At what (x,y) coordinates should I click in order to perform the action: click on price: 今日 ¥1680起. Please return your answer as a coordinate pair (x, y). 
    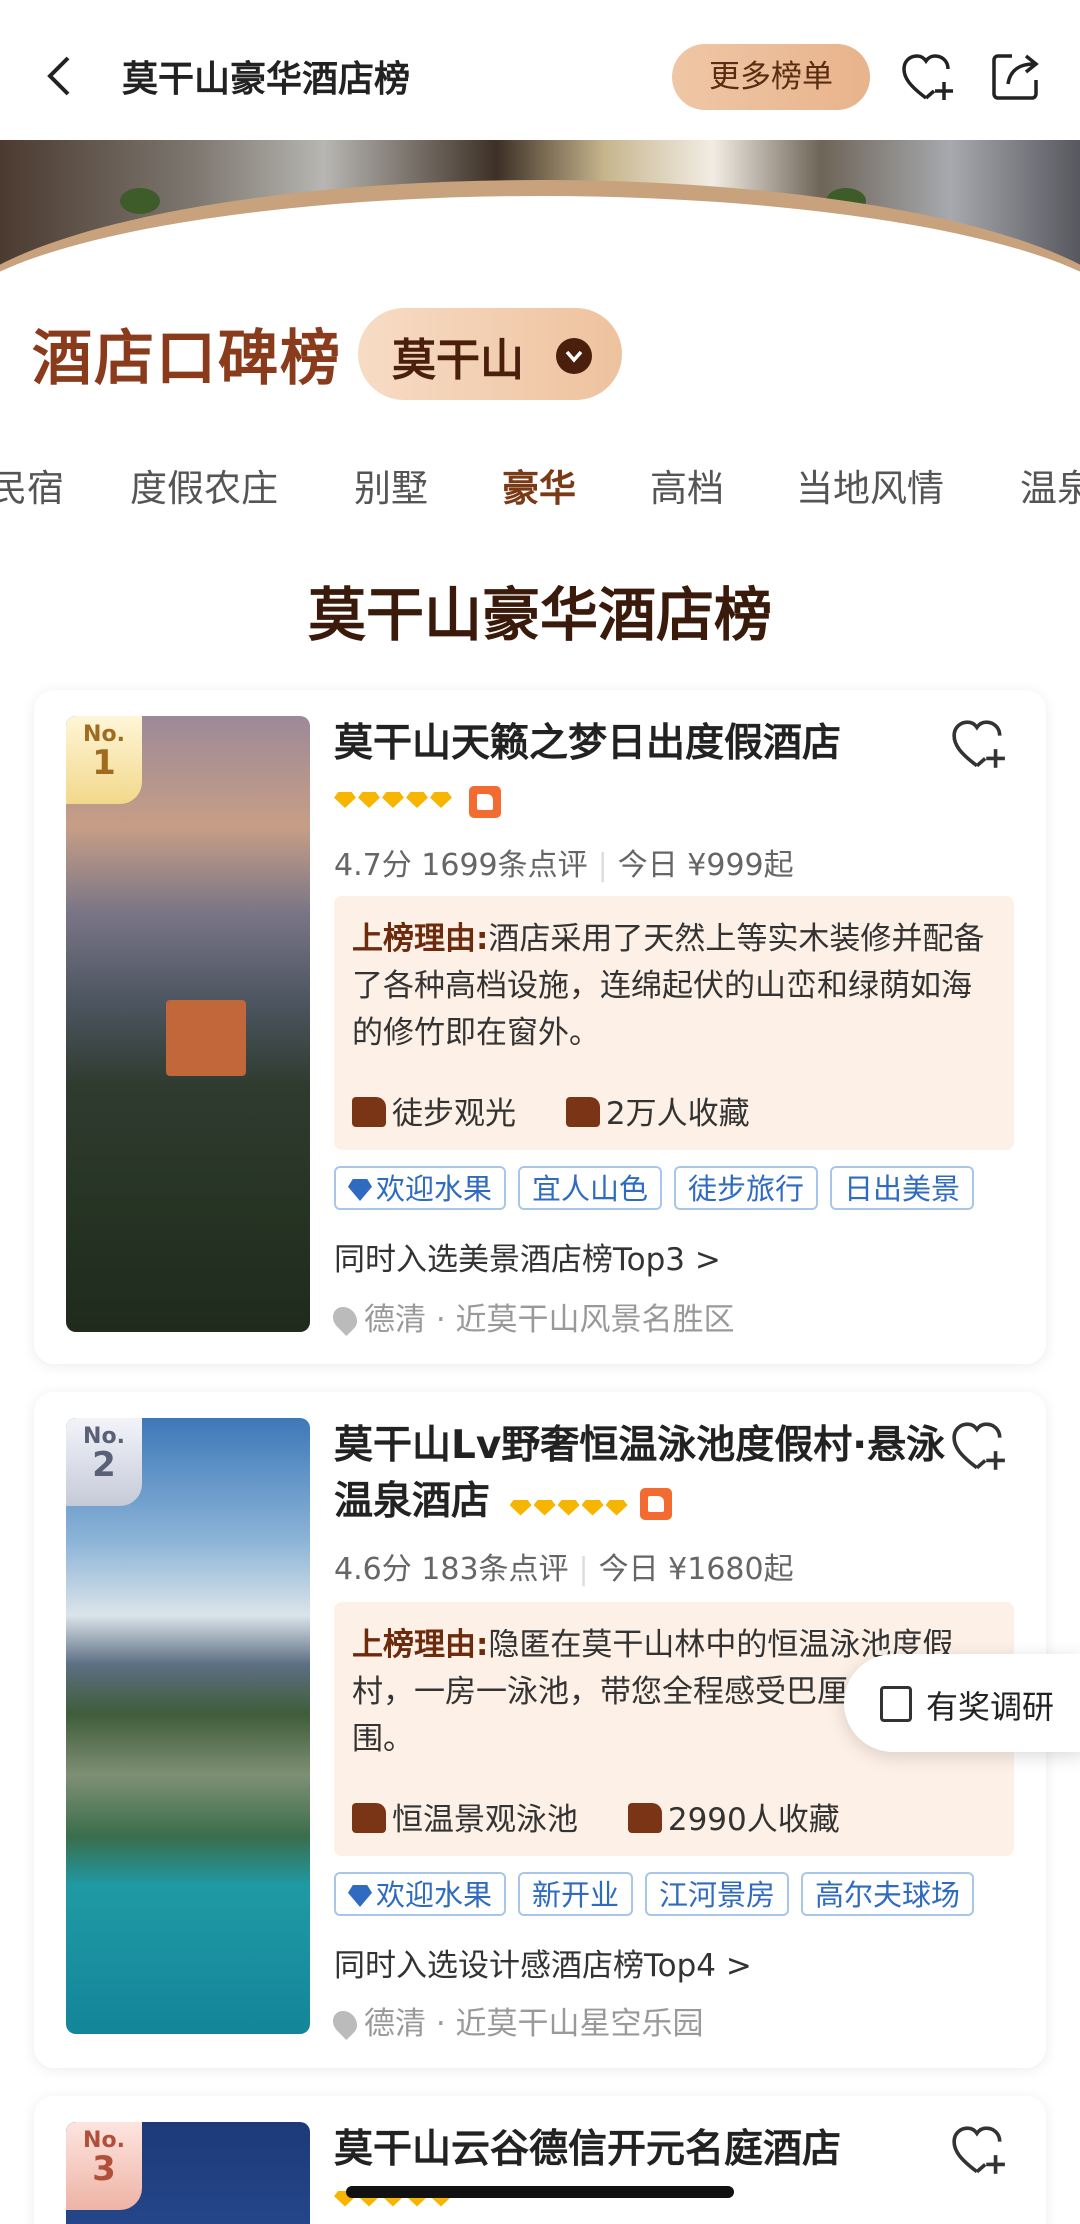
    Looking at the image, I should click on (696, 1569).